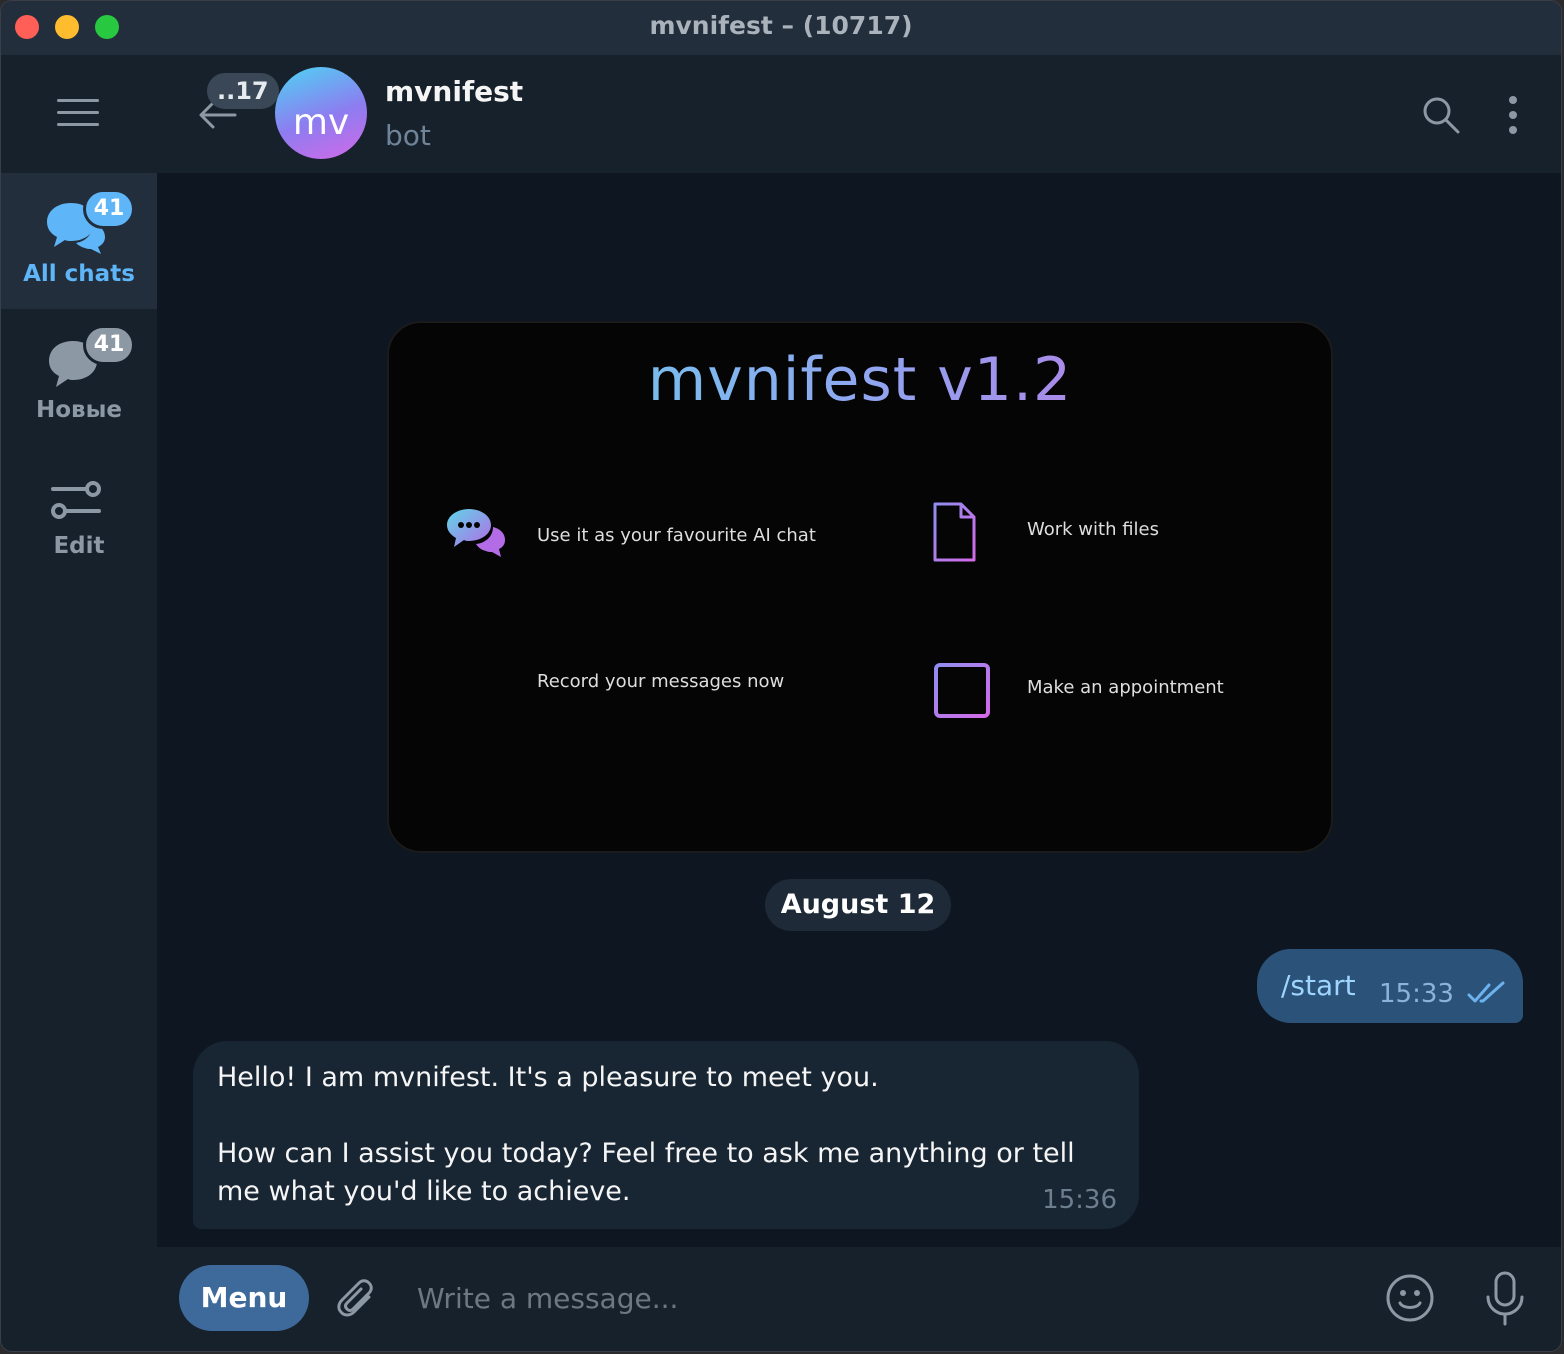  Describe the element at coordinates (78, 410) in the screenshot. I see `folder-label: Новые` at that location.